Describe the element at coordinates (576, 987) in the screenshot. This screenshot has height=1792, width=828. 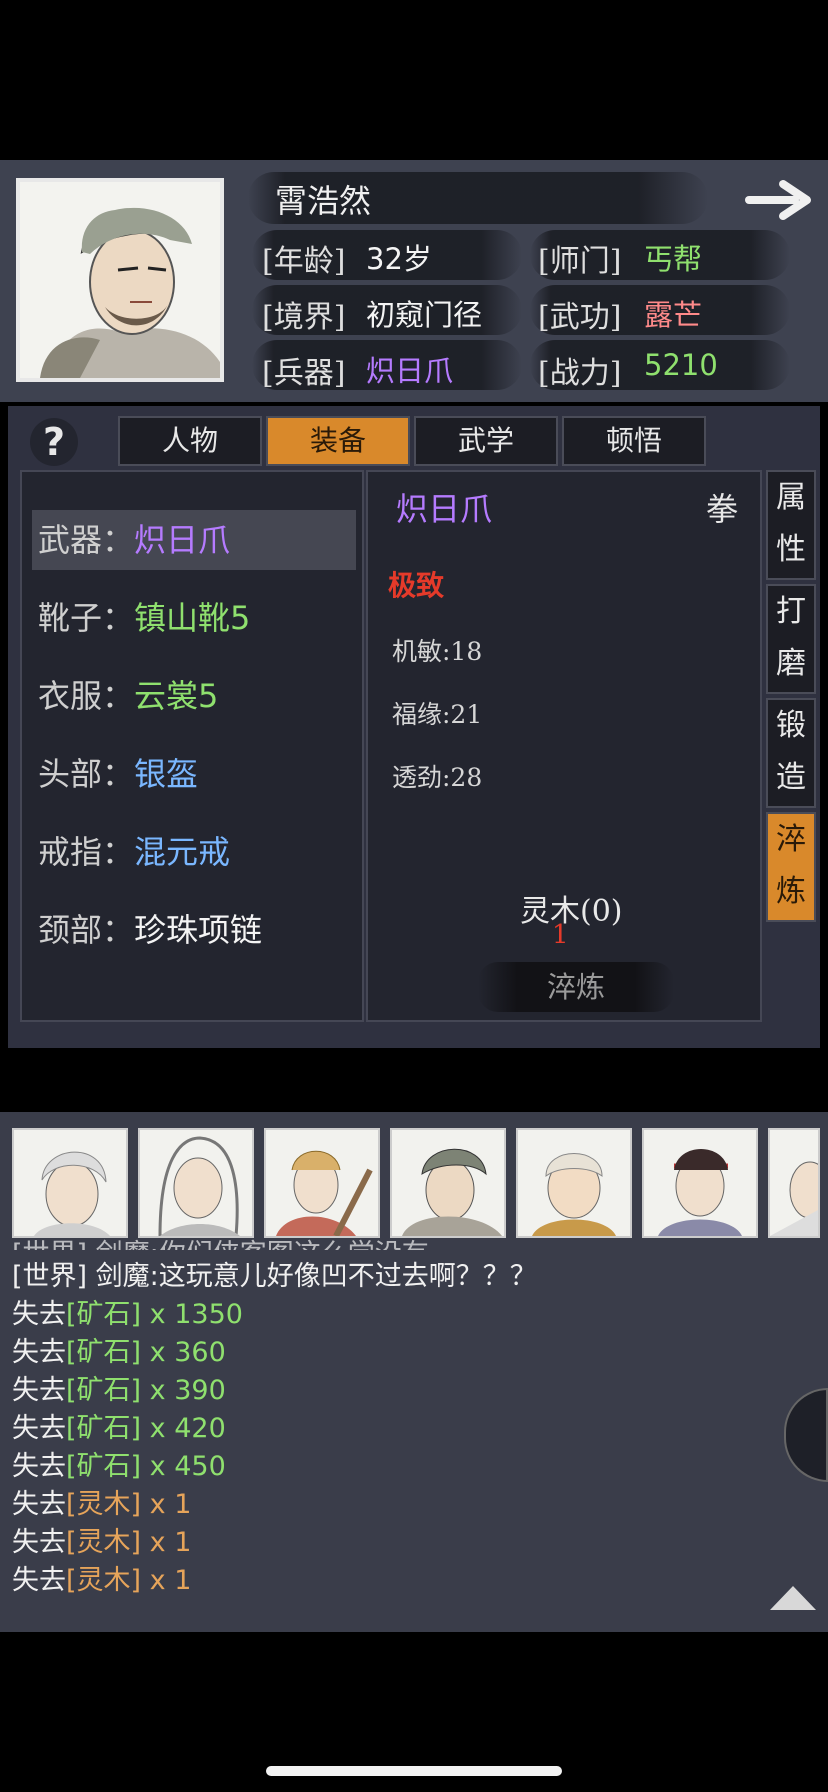
I see `refine-button: 淬炼` at that location.